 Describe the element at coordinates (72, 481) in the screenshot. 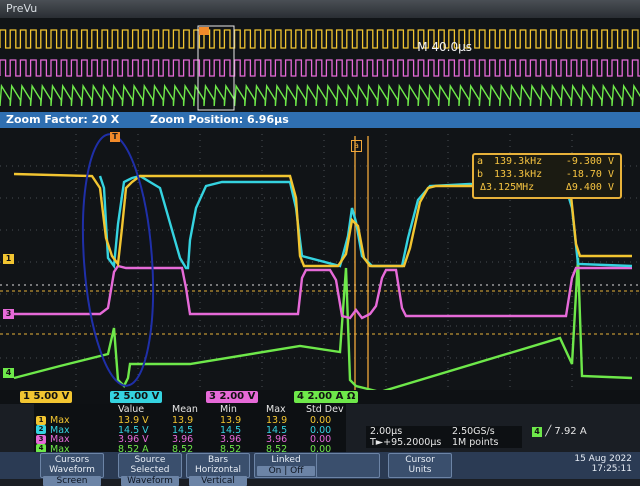

I see `softkey-selection: Screen` at that location.